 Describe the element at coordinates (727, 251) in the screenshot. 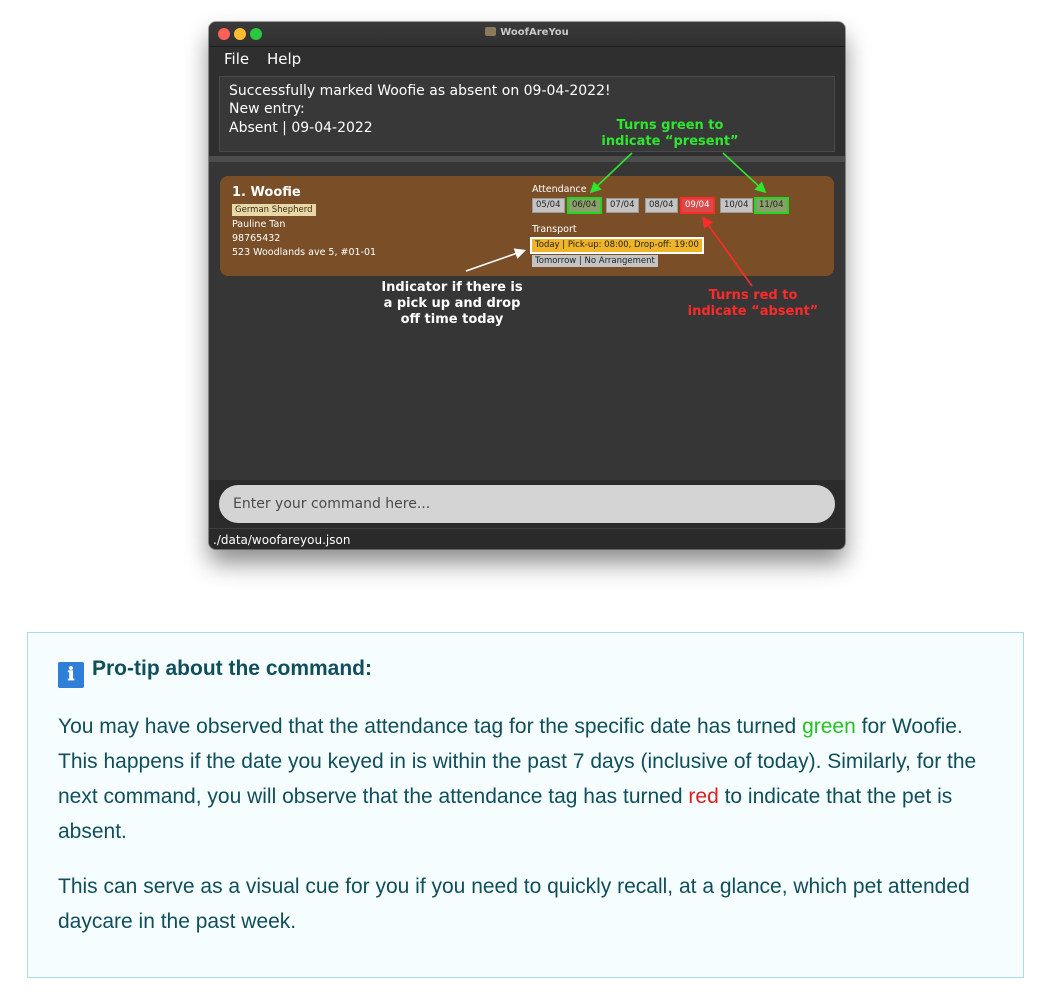

I see `arrow-absent` at that location.